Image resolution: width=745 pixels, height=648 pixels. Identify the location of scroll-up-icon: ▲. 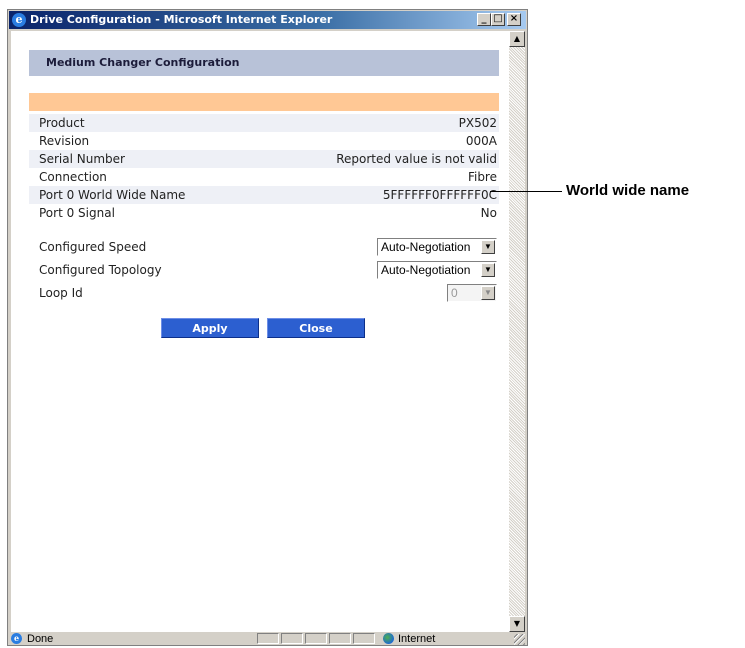
(517, 39).